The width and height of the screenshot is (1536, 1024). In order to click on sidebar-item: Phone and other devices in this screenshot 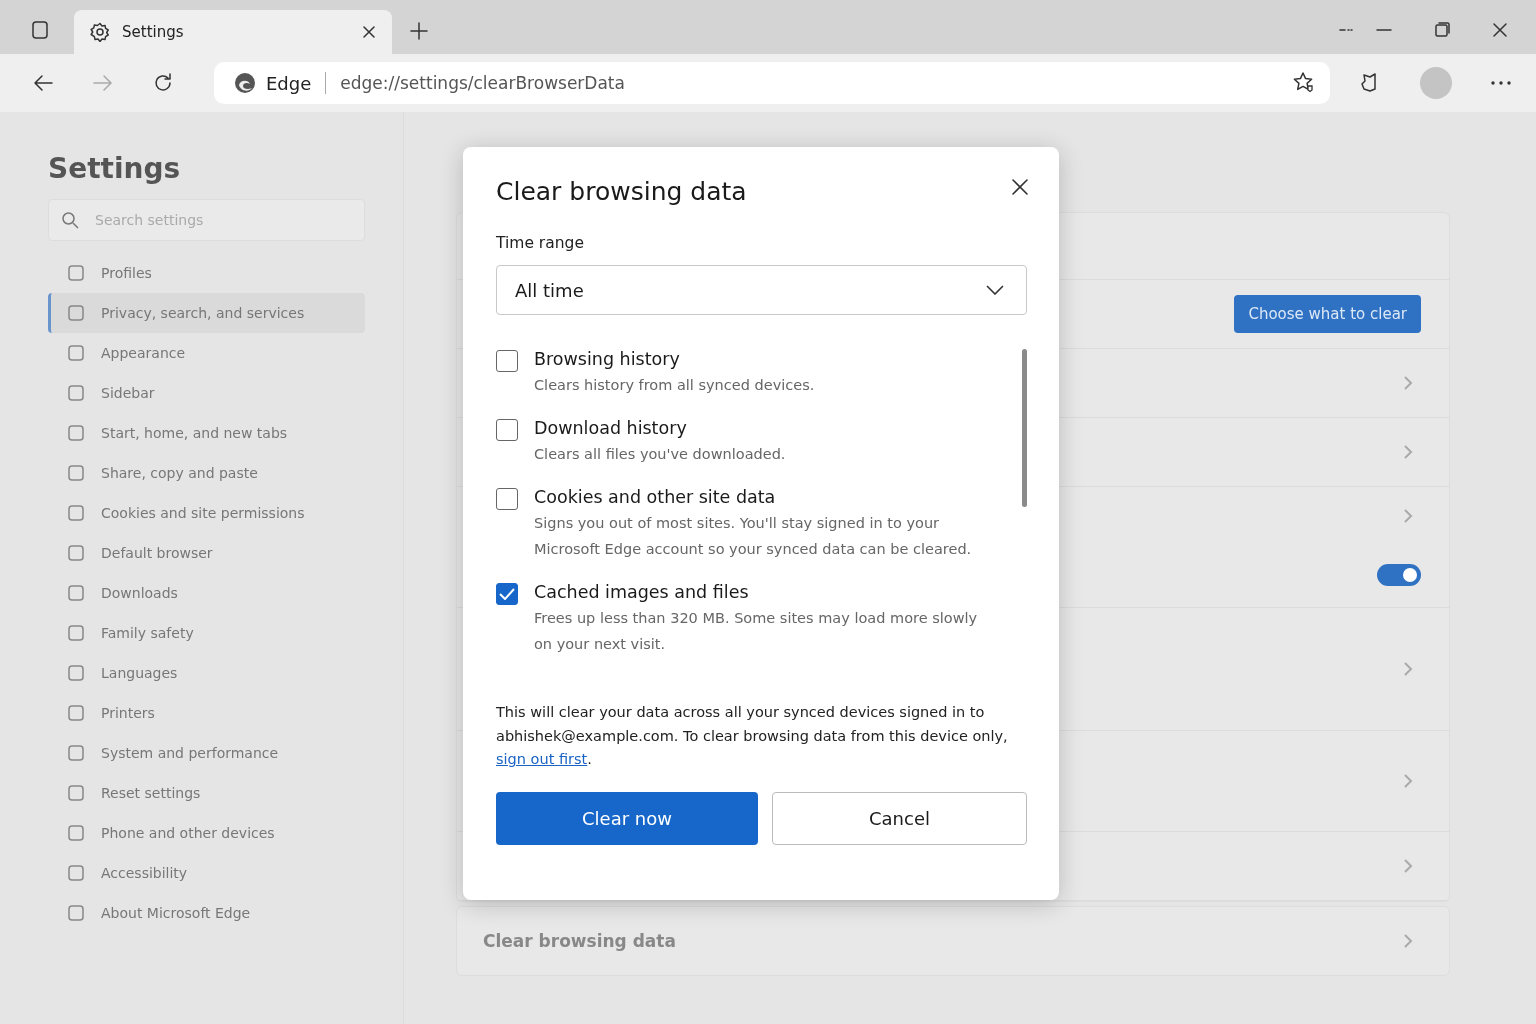, I will do `click(206, 833)`.